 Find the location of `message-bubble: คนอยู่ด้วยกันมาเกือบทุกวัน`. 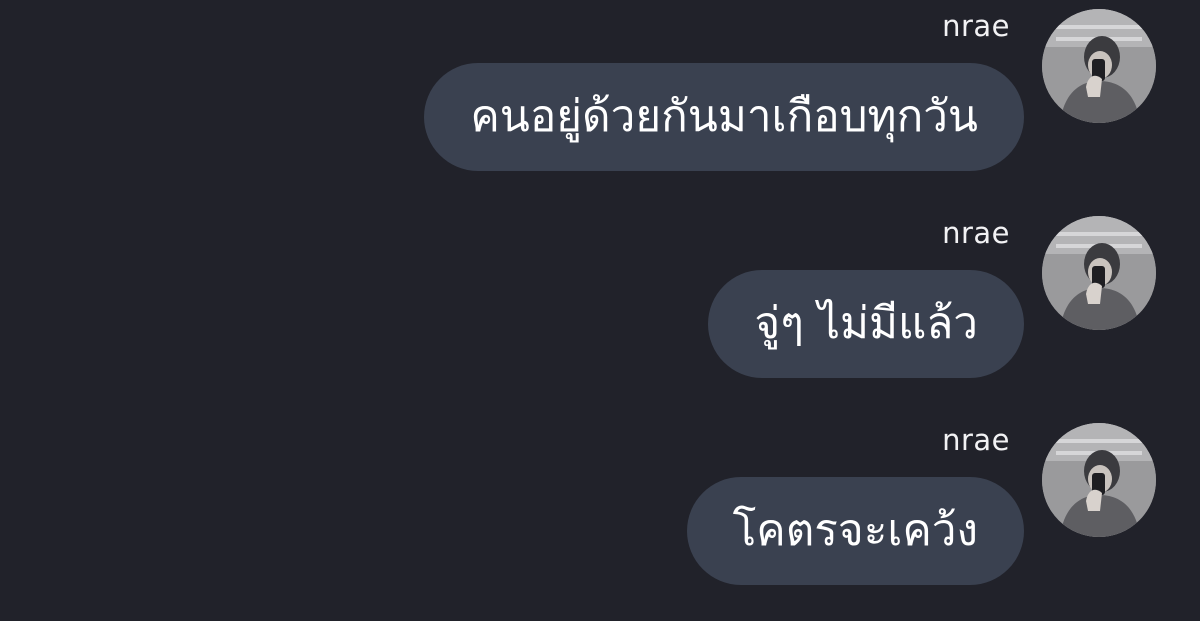

message-bubble: คนอยู่ด้วยกันมาเกือบทุกวัน is located at coordinates (724, 117).